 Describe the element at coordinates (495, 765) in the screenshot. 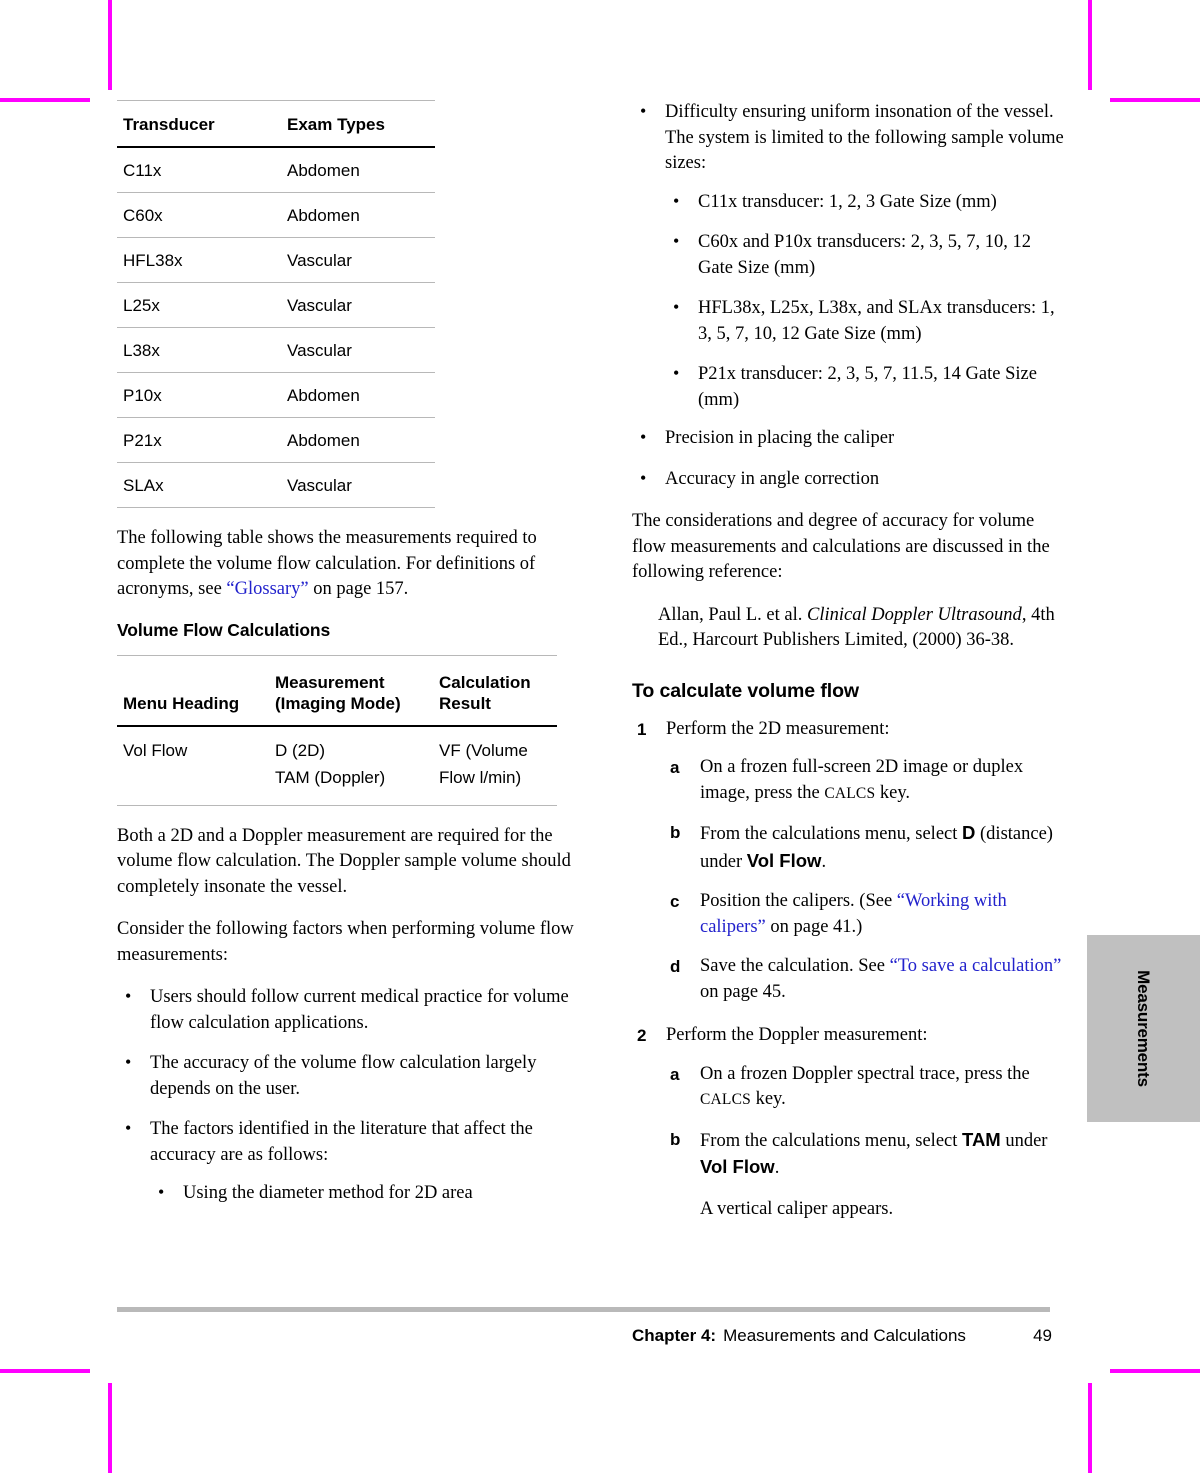

I see `cell-calculation-result: VF (Volume Flow l/min)` at that location.